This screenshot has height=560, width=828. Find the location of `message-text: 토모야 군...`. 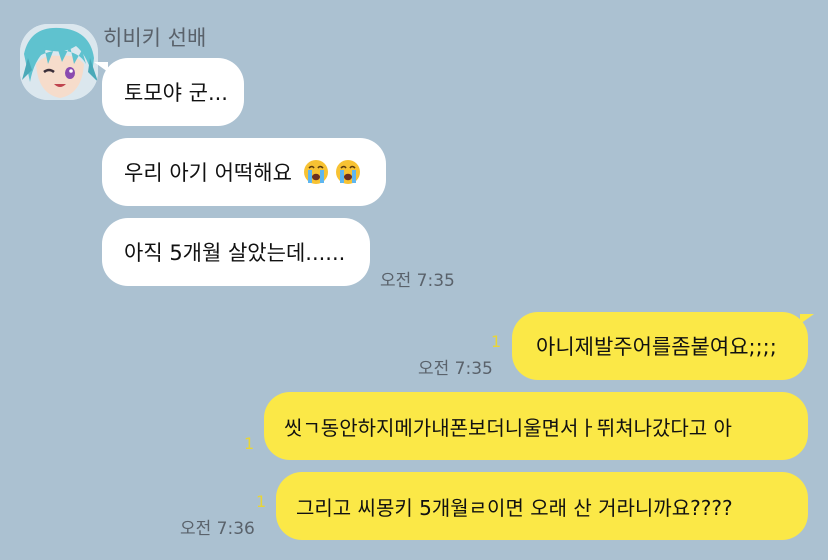

message-text: 토모야 군... is located at coordinates (176, 93).